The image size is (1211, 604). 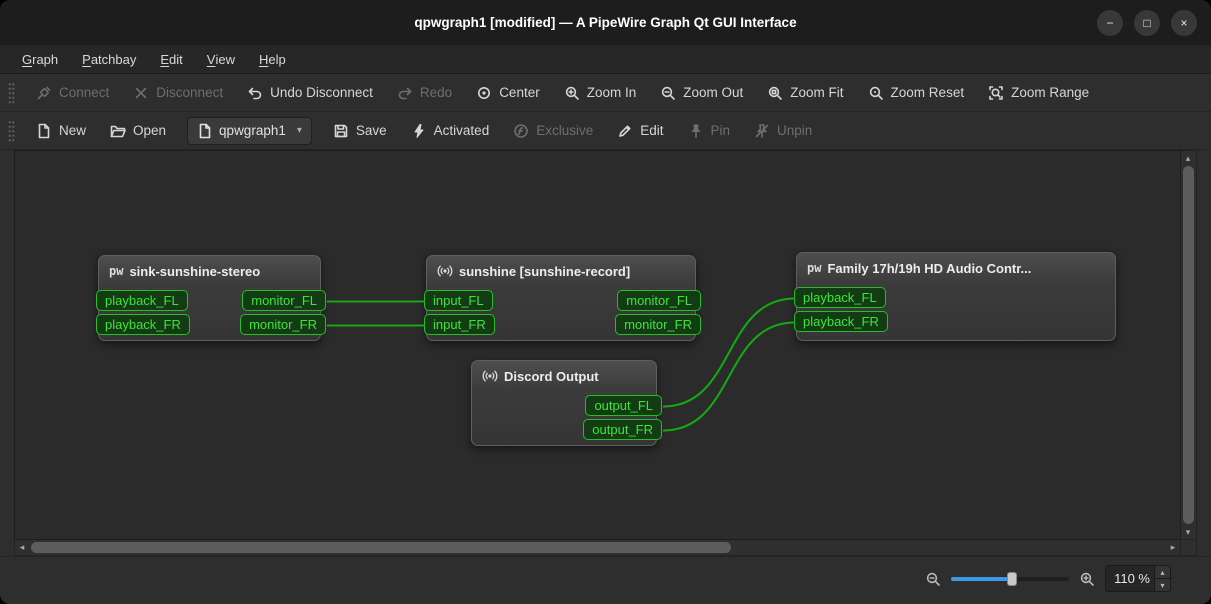 What do you see at coordinates (190, 92) in the screenshot?
I see `toolbar-button-label: Disconnect` at bounding box center [190, 92].